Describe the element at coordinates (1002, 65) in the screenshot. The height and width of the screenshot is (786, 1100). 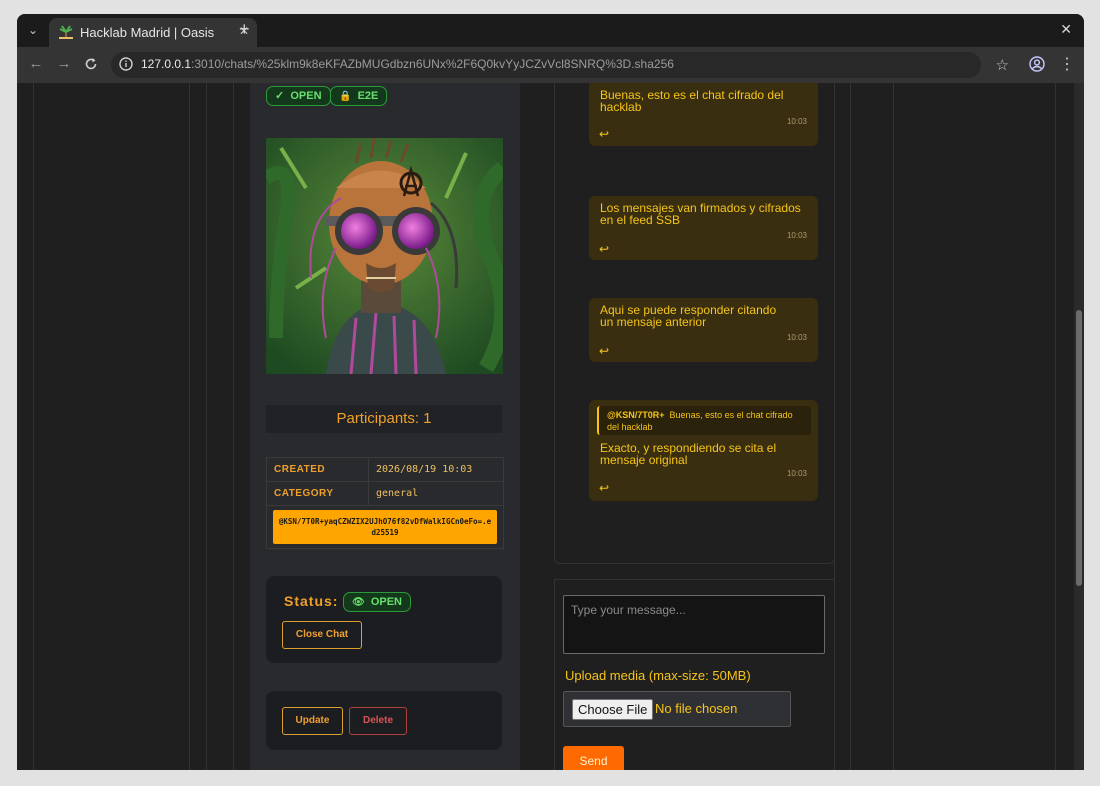
I see `bookmark-star-icon: ☆` at that location.